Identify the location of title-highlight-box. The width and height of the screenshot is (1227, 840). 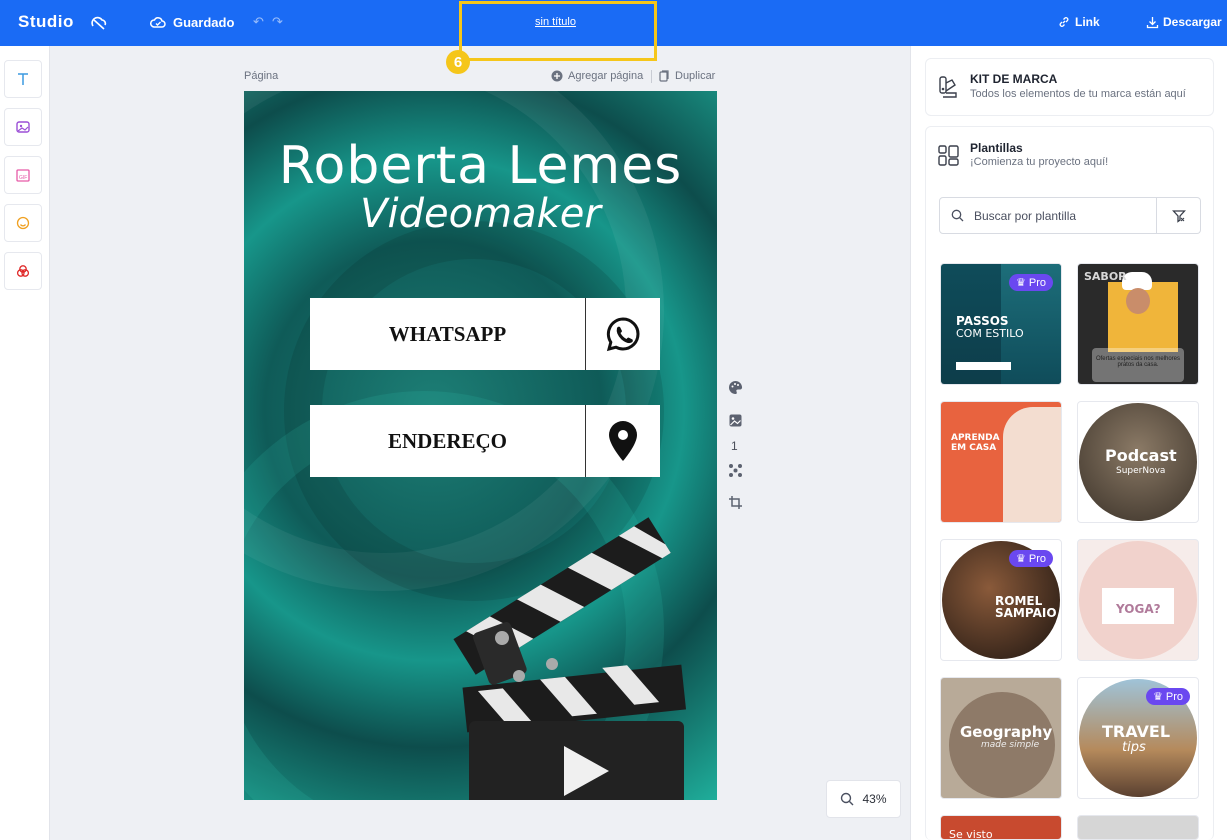
(558, 31).